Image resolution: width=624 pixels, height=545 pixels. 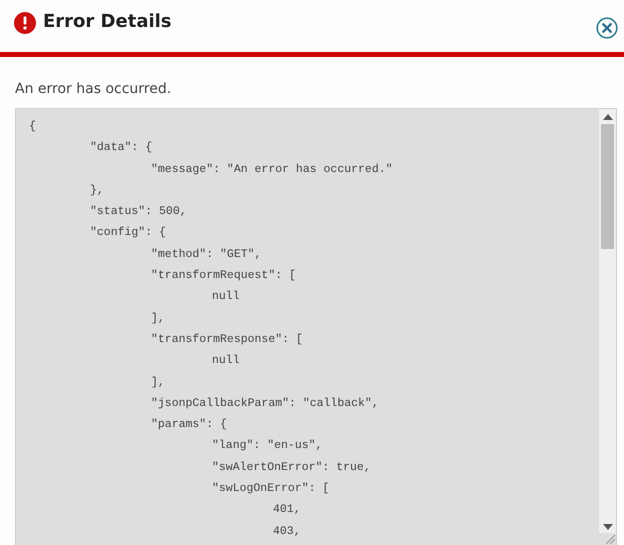 I want to click on scrollbar, so click(x=607, y=321).